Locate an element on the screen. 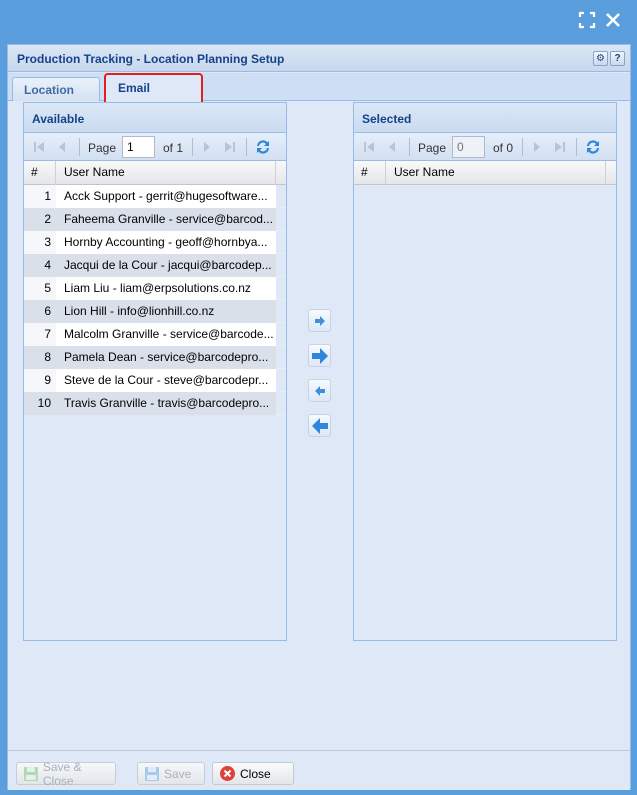 This screenshot has height=795, width=637. close-icon is located at coordinates (613, 20).